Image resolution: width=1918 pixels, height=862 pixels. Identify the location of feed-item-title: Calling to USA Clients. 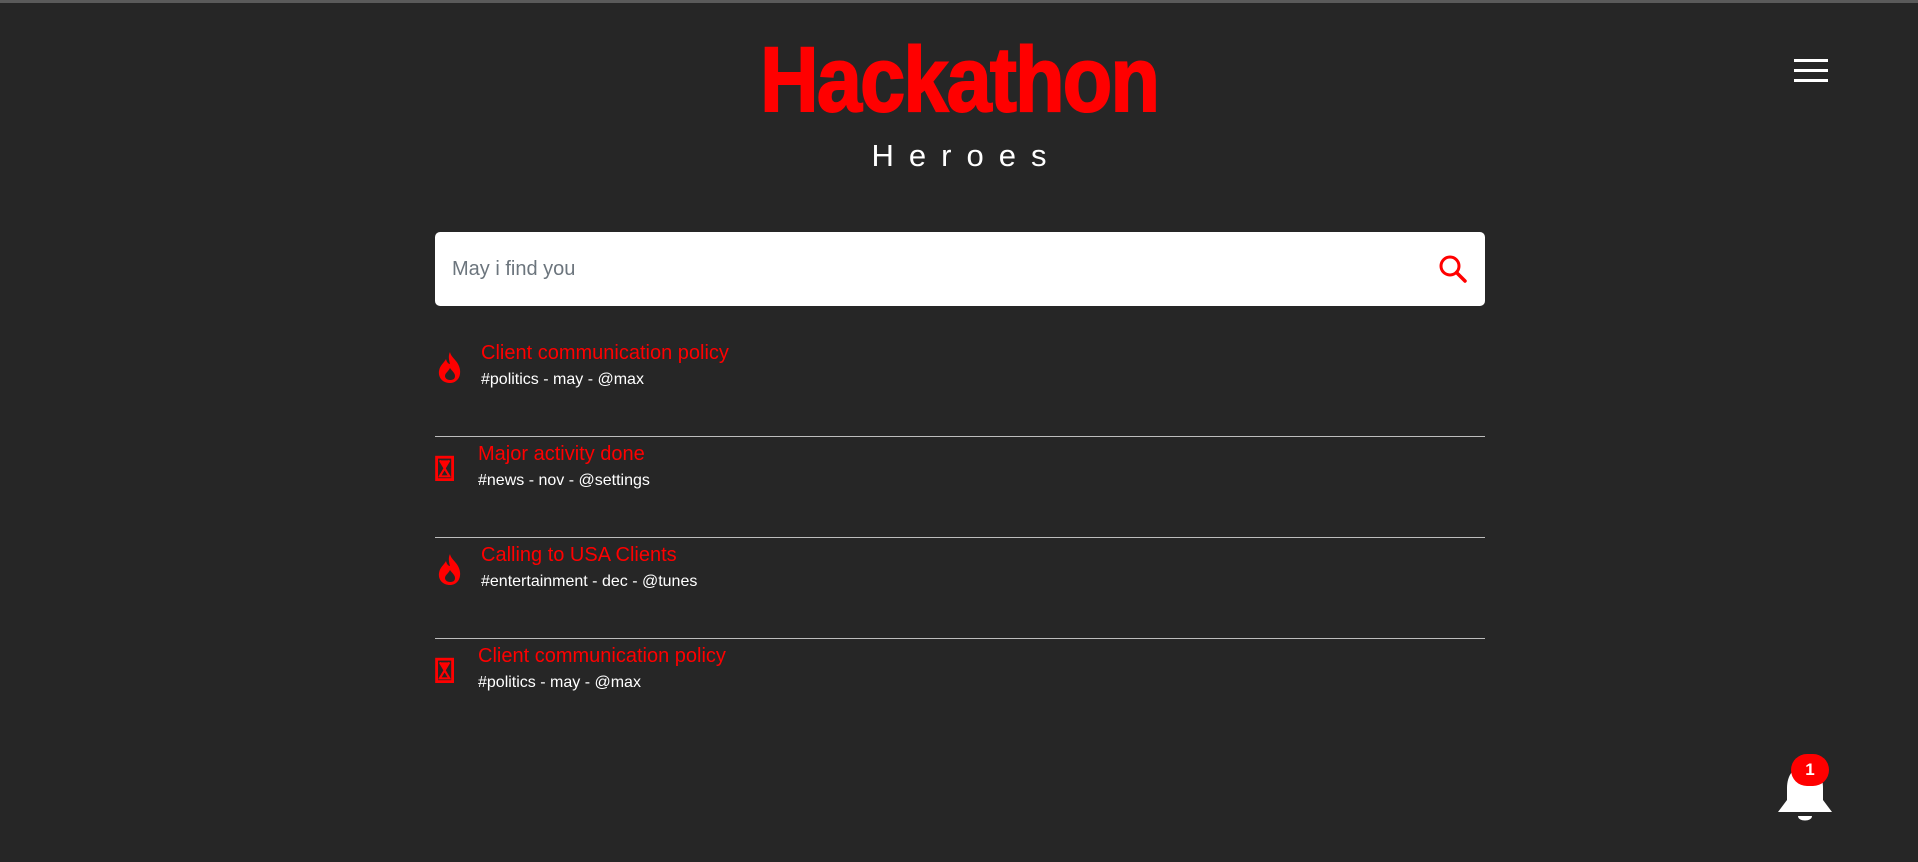
(579, 555).